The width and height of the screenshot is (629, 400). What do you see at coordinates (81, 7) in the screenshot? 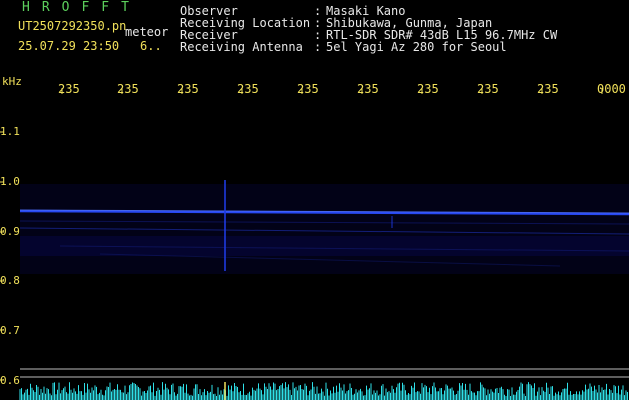
I see `app-brand: HROFFT` at bounding box center [81, 7].